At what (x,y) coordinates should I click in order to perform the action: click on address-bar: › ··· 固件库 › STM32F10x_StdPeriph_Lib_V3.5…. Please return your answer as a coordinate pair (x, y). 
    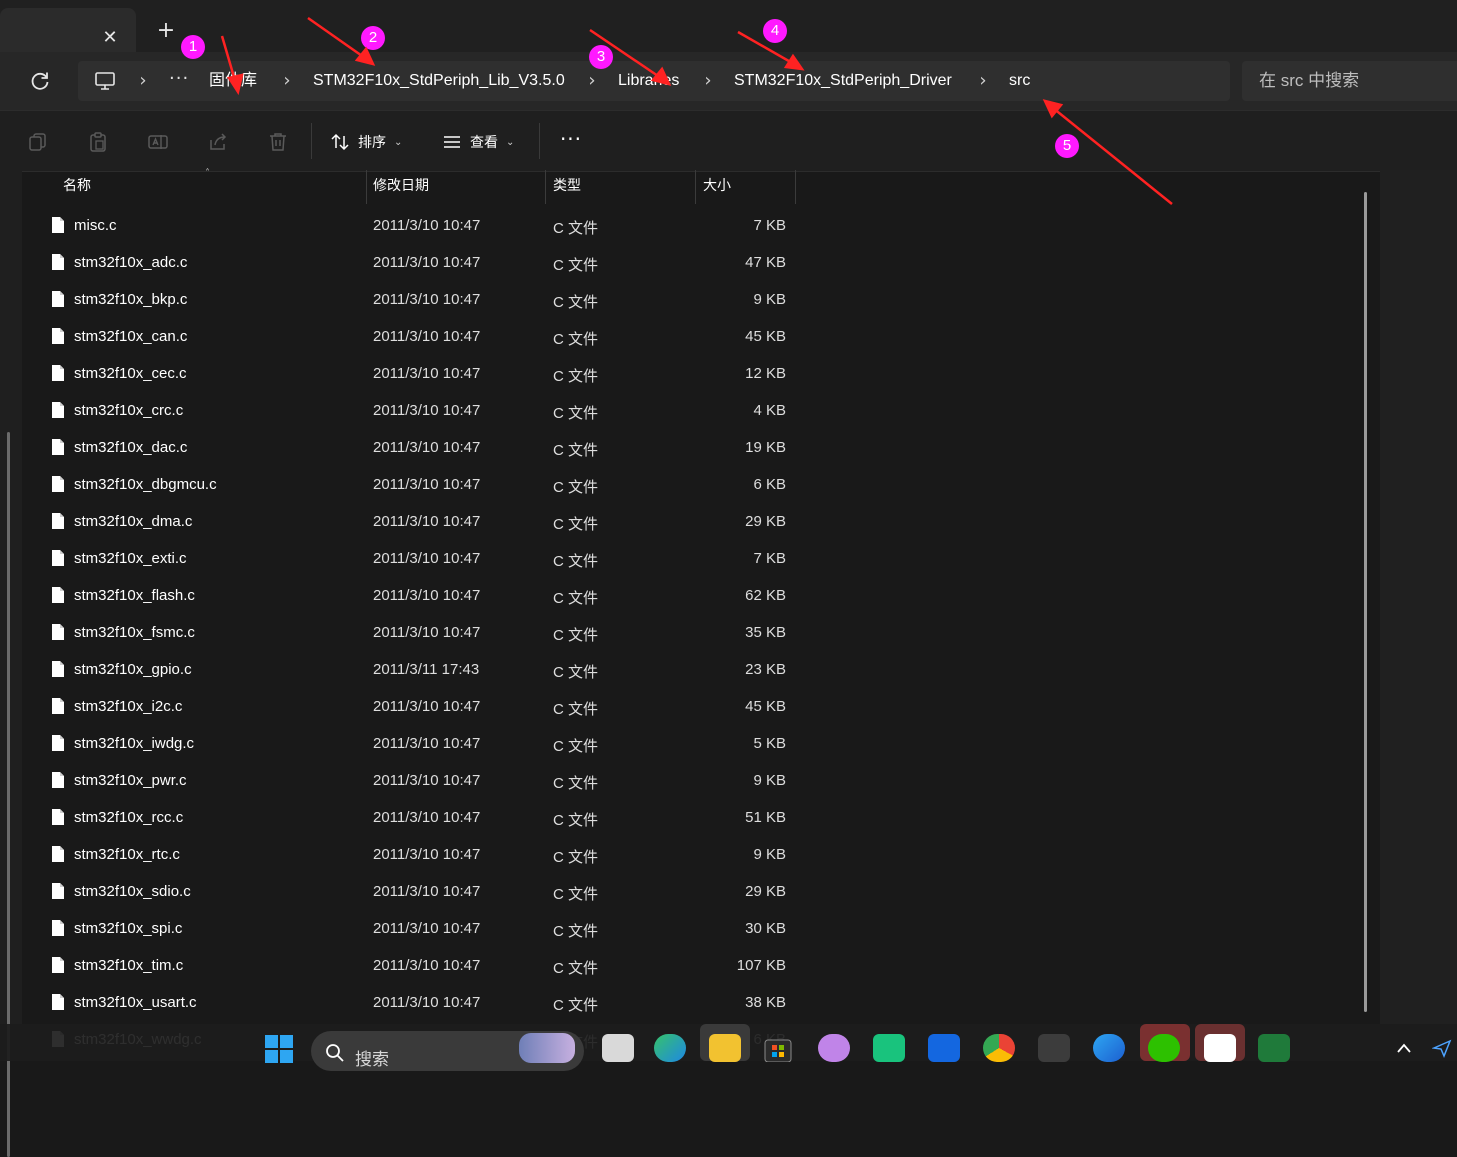
    Looking at the image, I should click on (654, 81).